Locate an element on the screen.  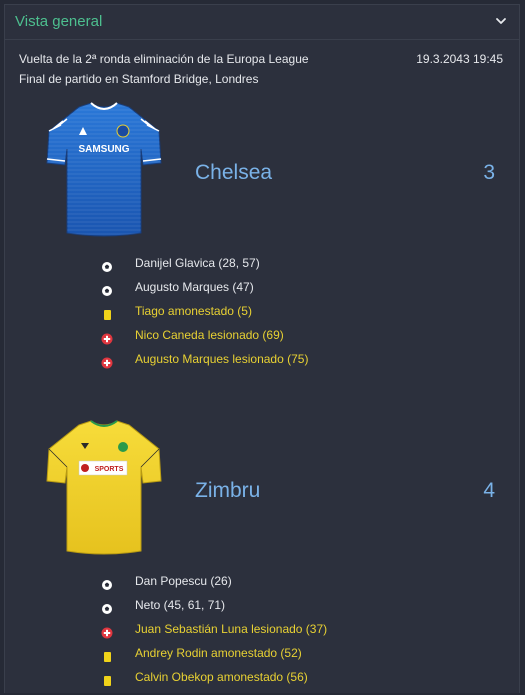
event-row: Dan Popescu (26) is located at coordinates (301, 581).